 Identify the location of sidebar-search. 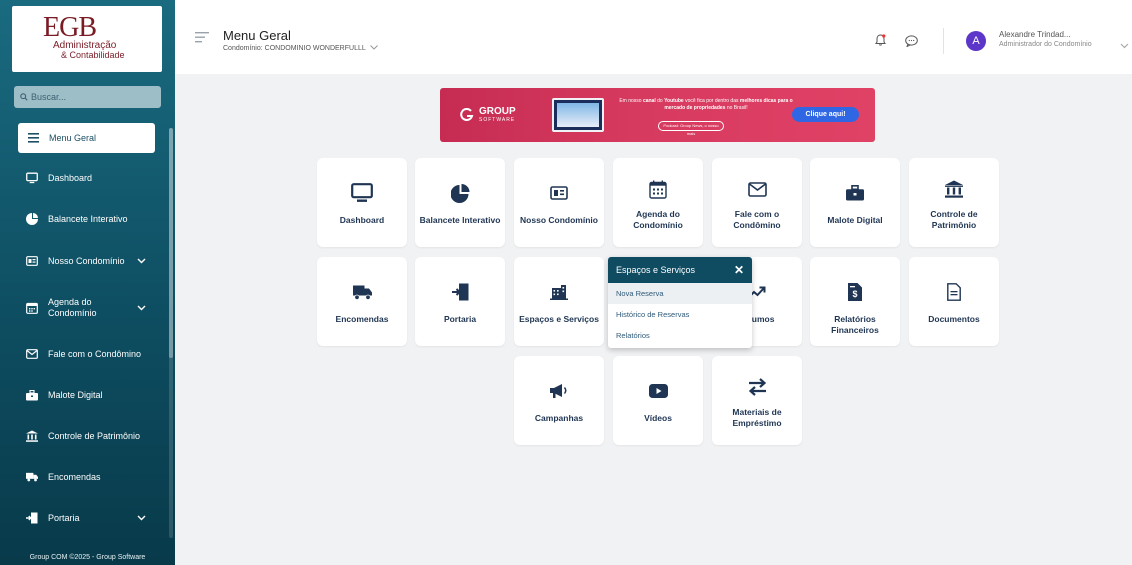
(87, 97).